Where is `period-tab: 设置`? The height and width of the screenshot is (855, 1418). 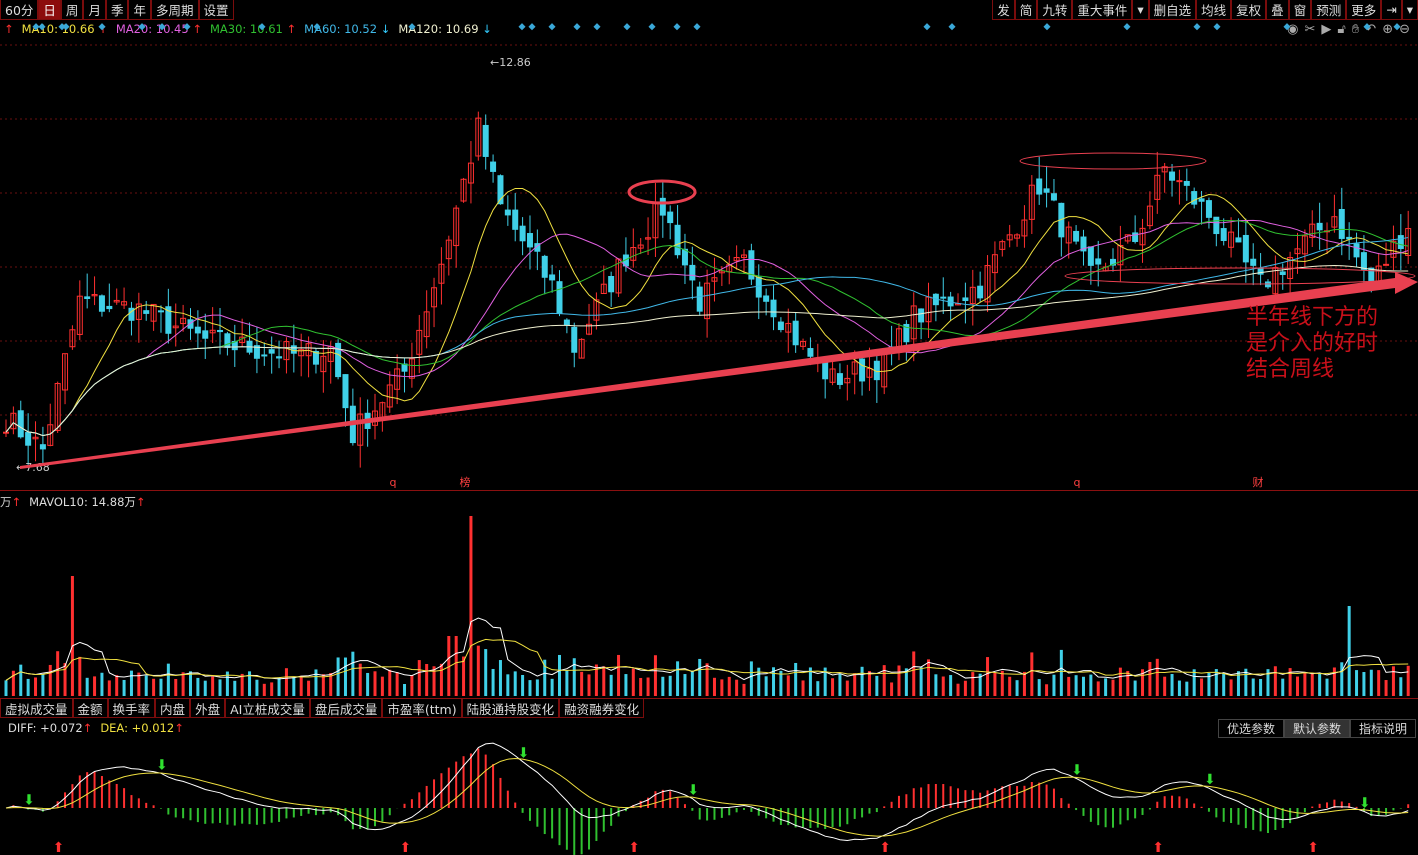
period-tab: 设置 is located at coordinates (216, 10).